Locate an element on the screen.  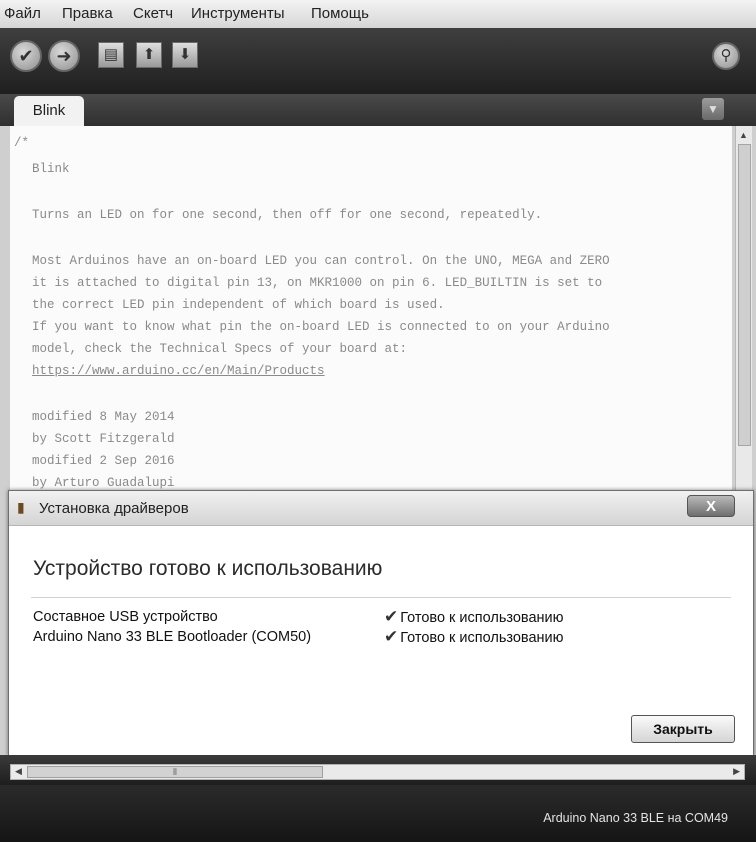
scroll-thumb is located at coordinates (744, 295).